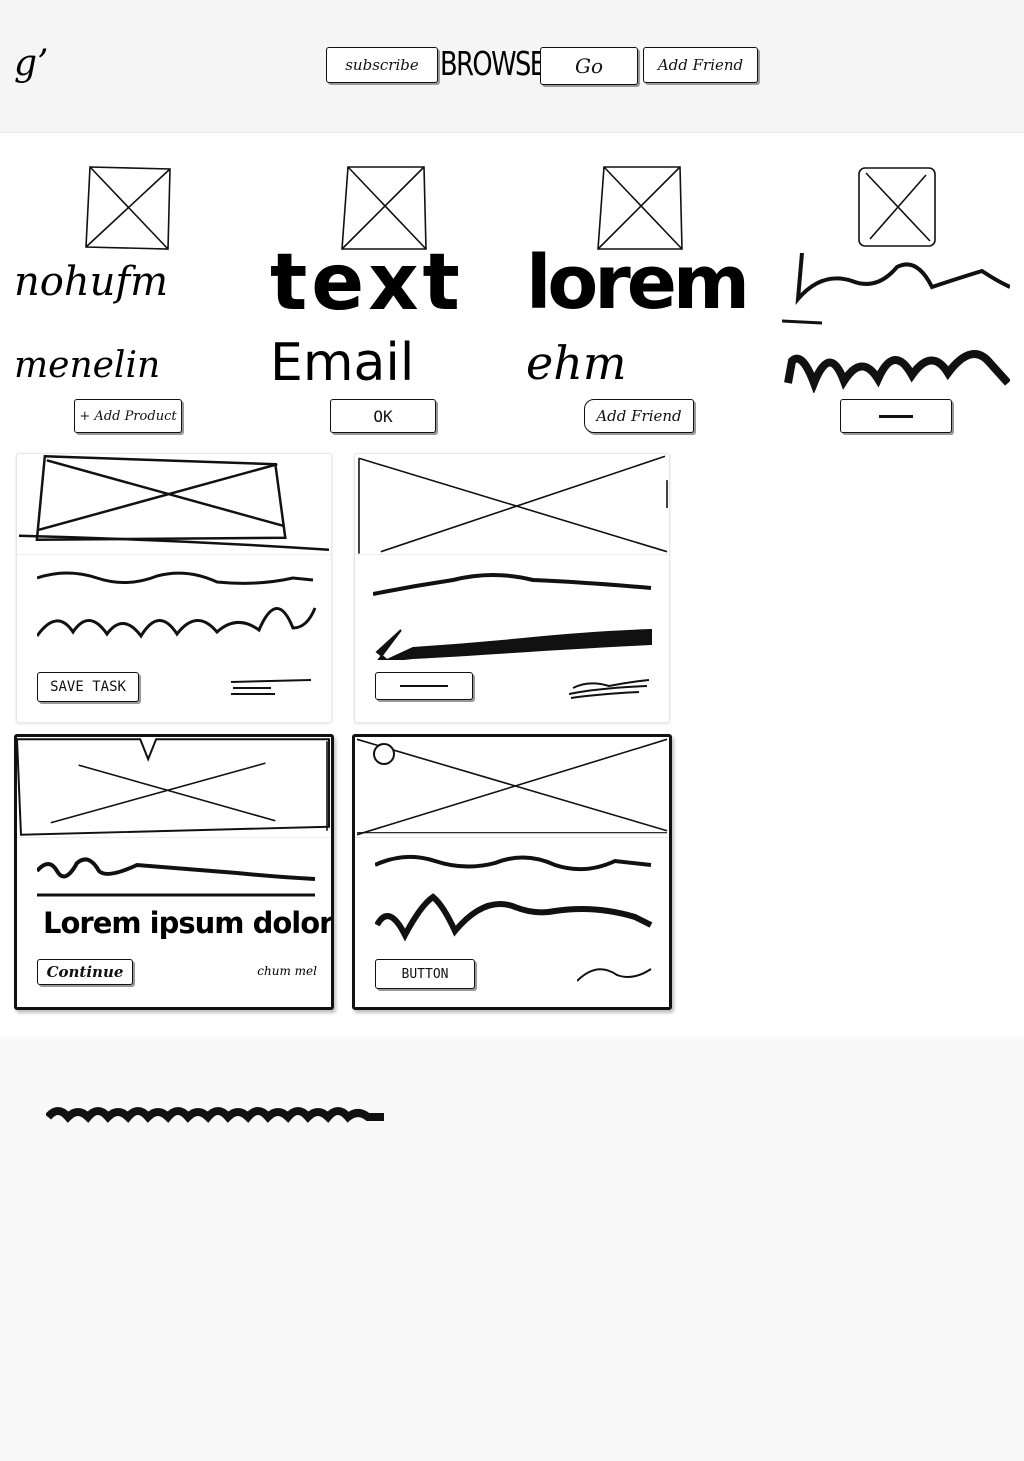  What do you see at coordinates (37, 65) in the screenshot?
I see `site-logo: g’` at bounding box center [37, 65].